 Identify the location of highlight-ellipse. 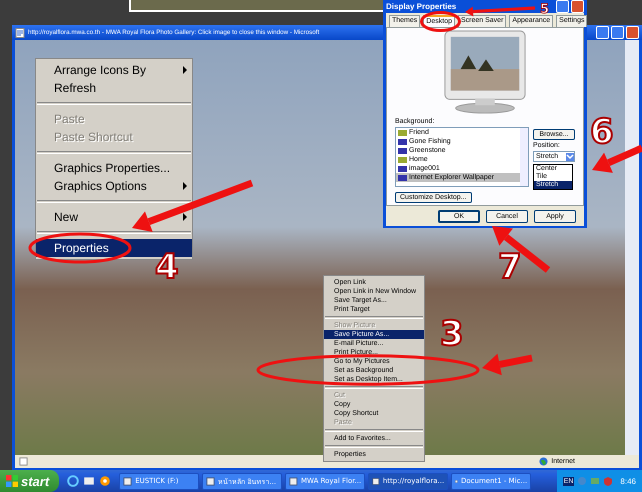
(440, 21).